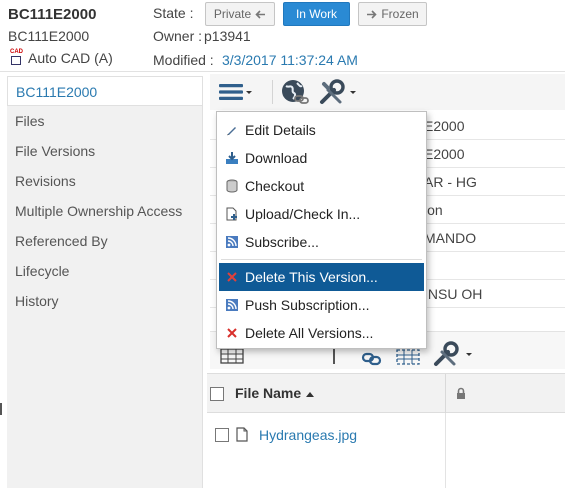  What do you see at coordinates (321, 158) in the screenshot?
I see `menu-item-download: Download` at bounding box center [321, 158].